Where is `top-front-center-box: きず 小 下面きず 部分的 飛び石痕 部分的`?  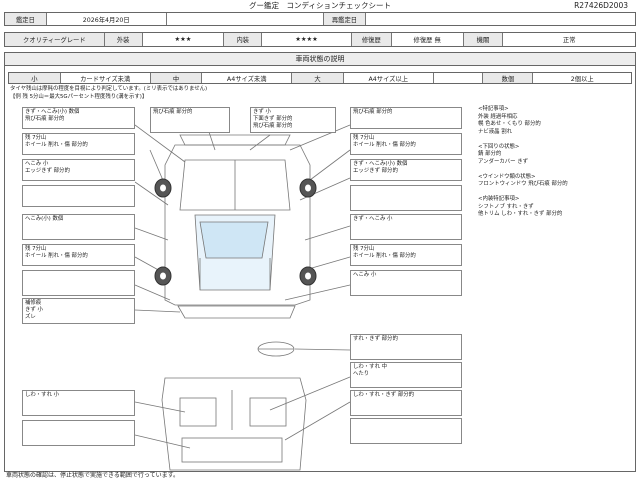
top-front-center-box: きず 小 下面きず 部分的 飛び石痕 部分的 is located at coordinates (293, 120).